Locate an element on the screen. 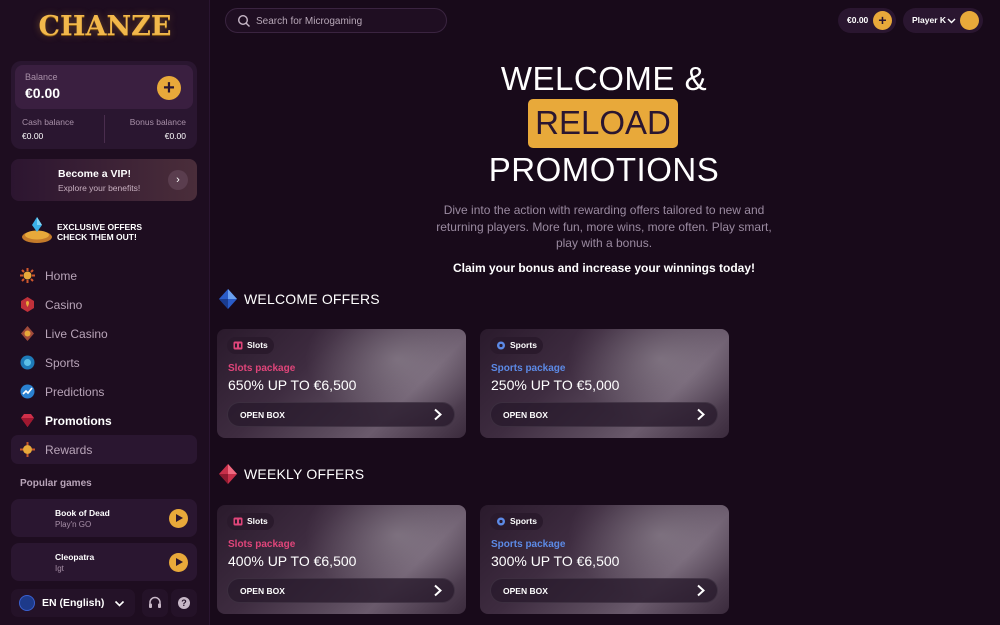 This screenshot has width=1000, height=625. game-provider: Play'n GO is located at coordinates (73, 524).